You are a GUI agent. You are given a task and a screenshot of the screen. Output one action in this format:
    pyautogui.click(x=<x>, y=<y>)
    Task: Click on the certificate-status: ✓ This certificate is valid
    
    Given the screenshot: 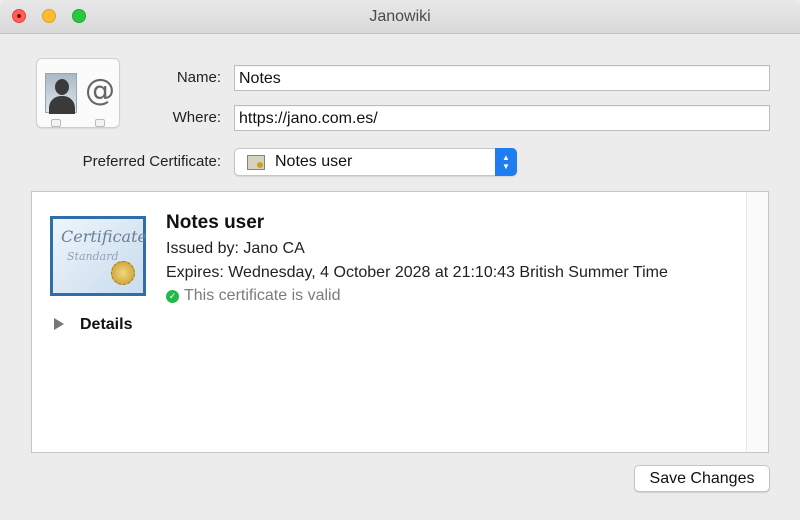 What is the action you would take?
    pyautogui.click(x=253, y=296)
    